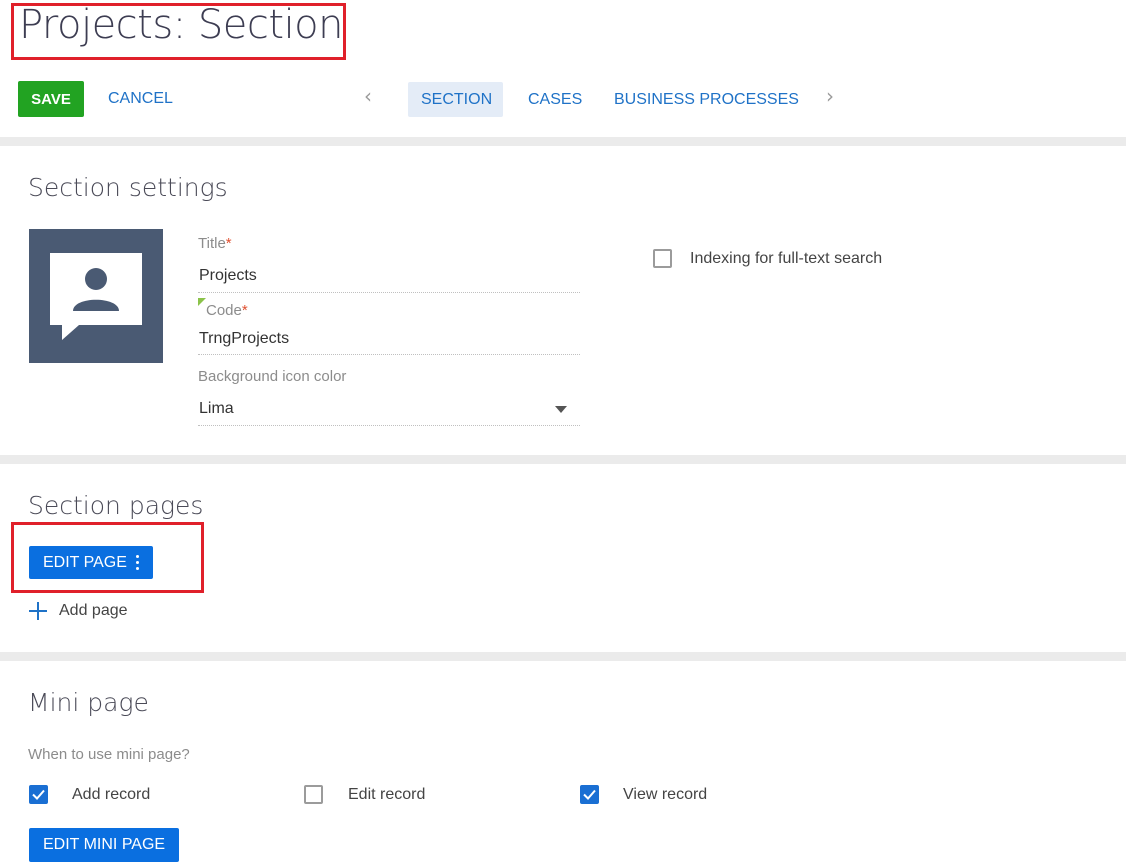  Describe the element at coordinates (128, 187) in the screenshot. I see `section-settings-heading: Section settings` at that location.